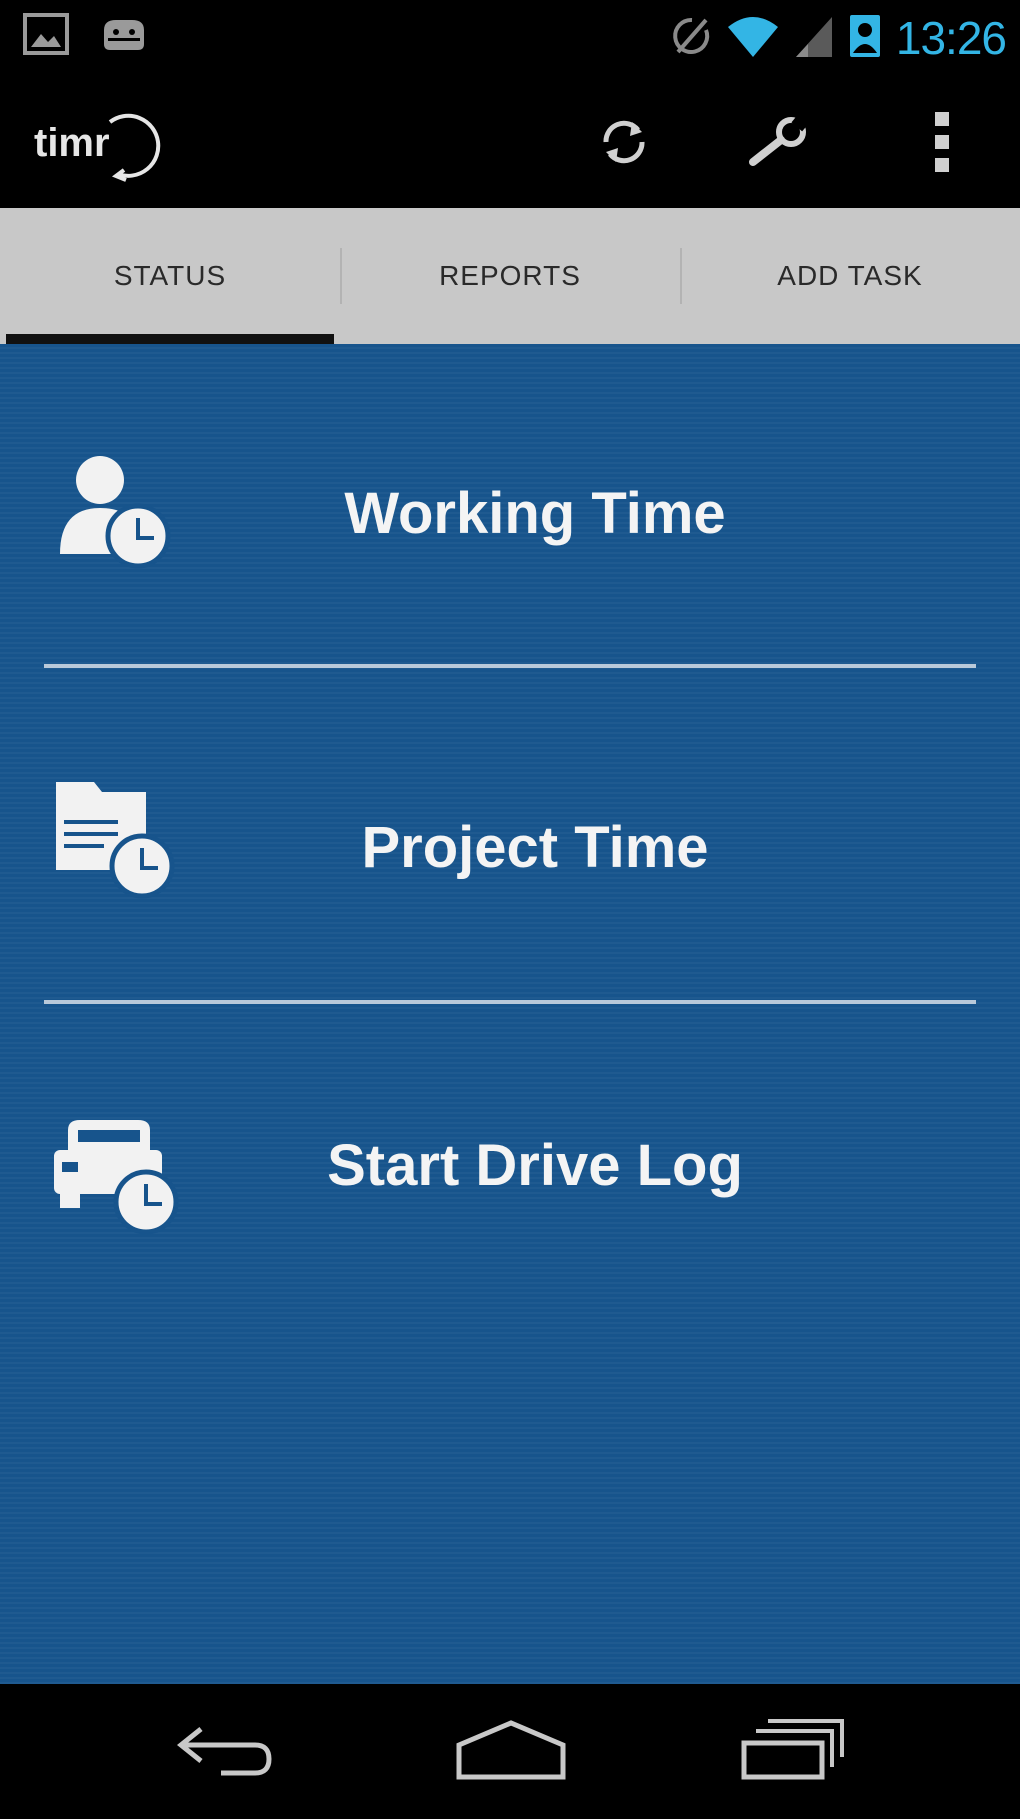 This screenshot has width=1020, height=1819. I want to click on start-drive-log-button: Start Drive Log, so click(510, 1164).